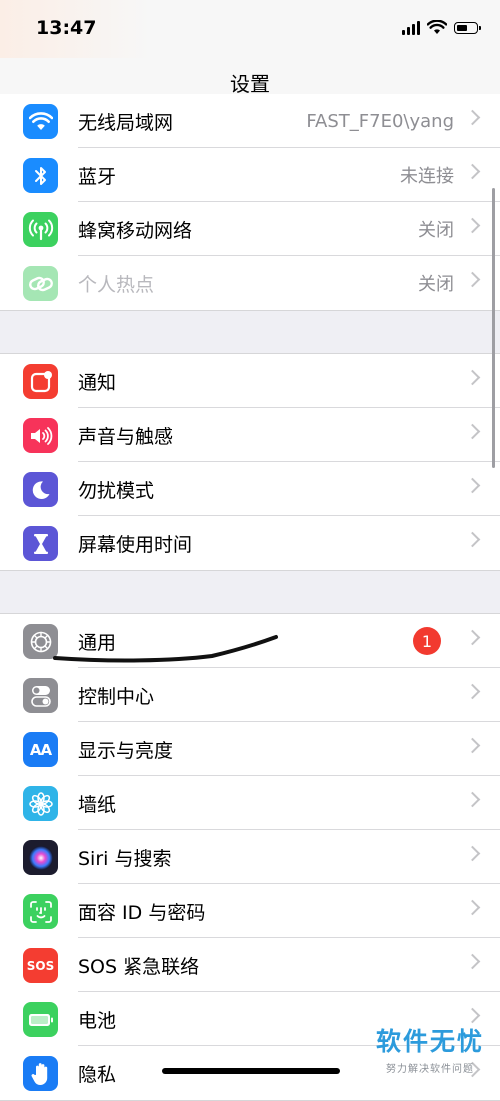  What do you see at coordinates (40, 489) in the screenshot?
I see `moon-icon` at bounding box center [40, 489].